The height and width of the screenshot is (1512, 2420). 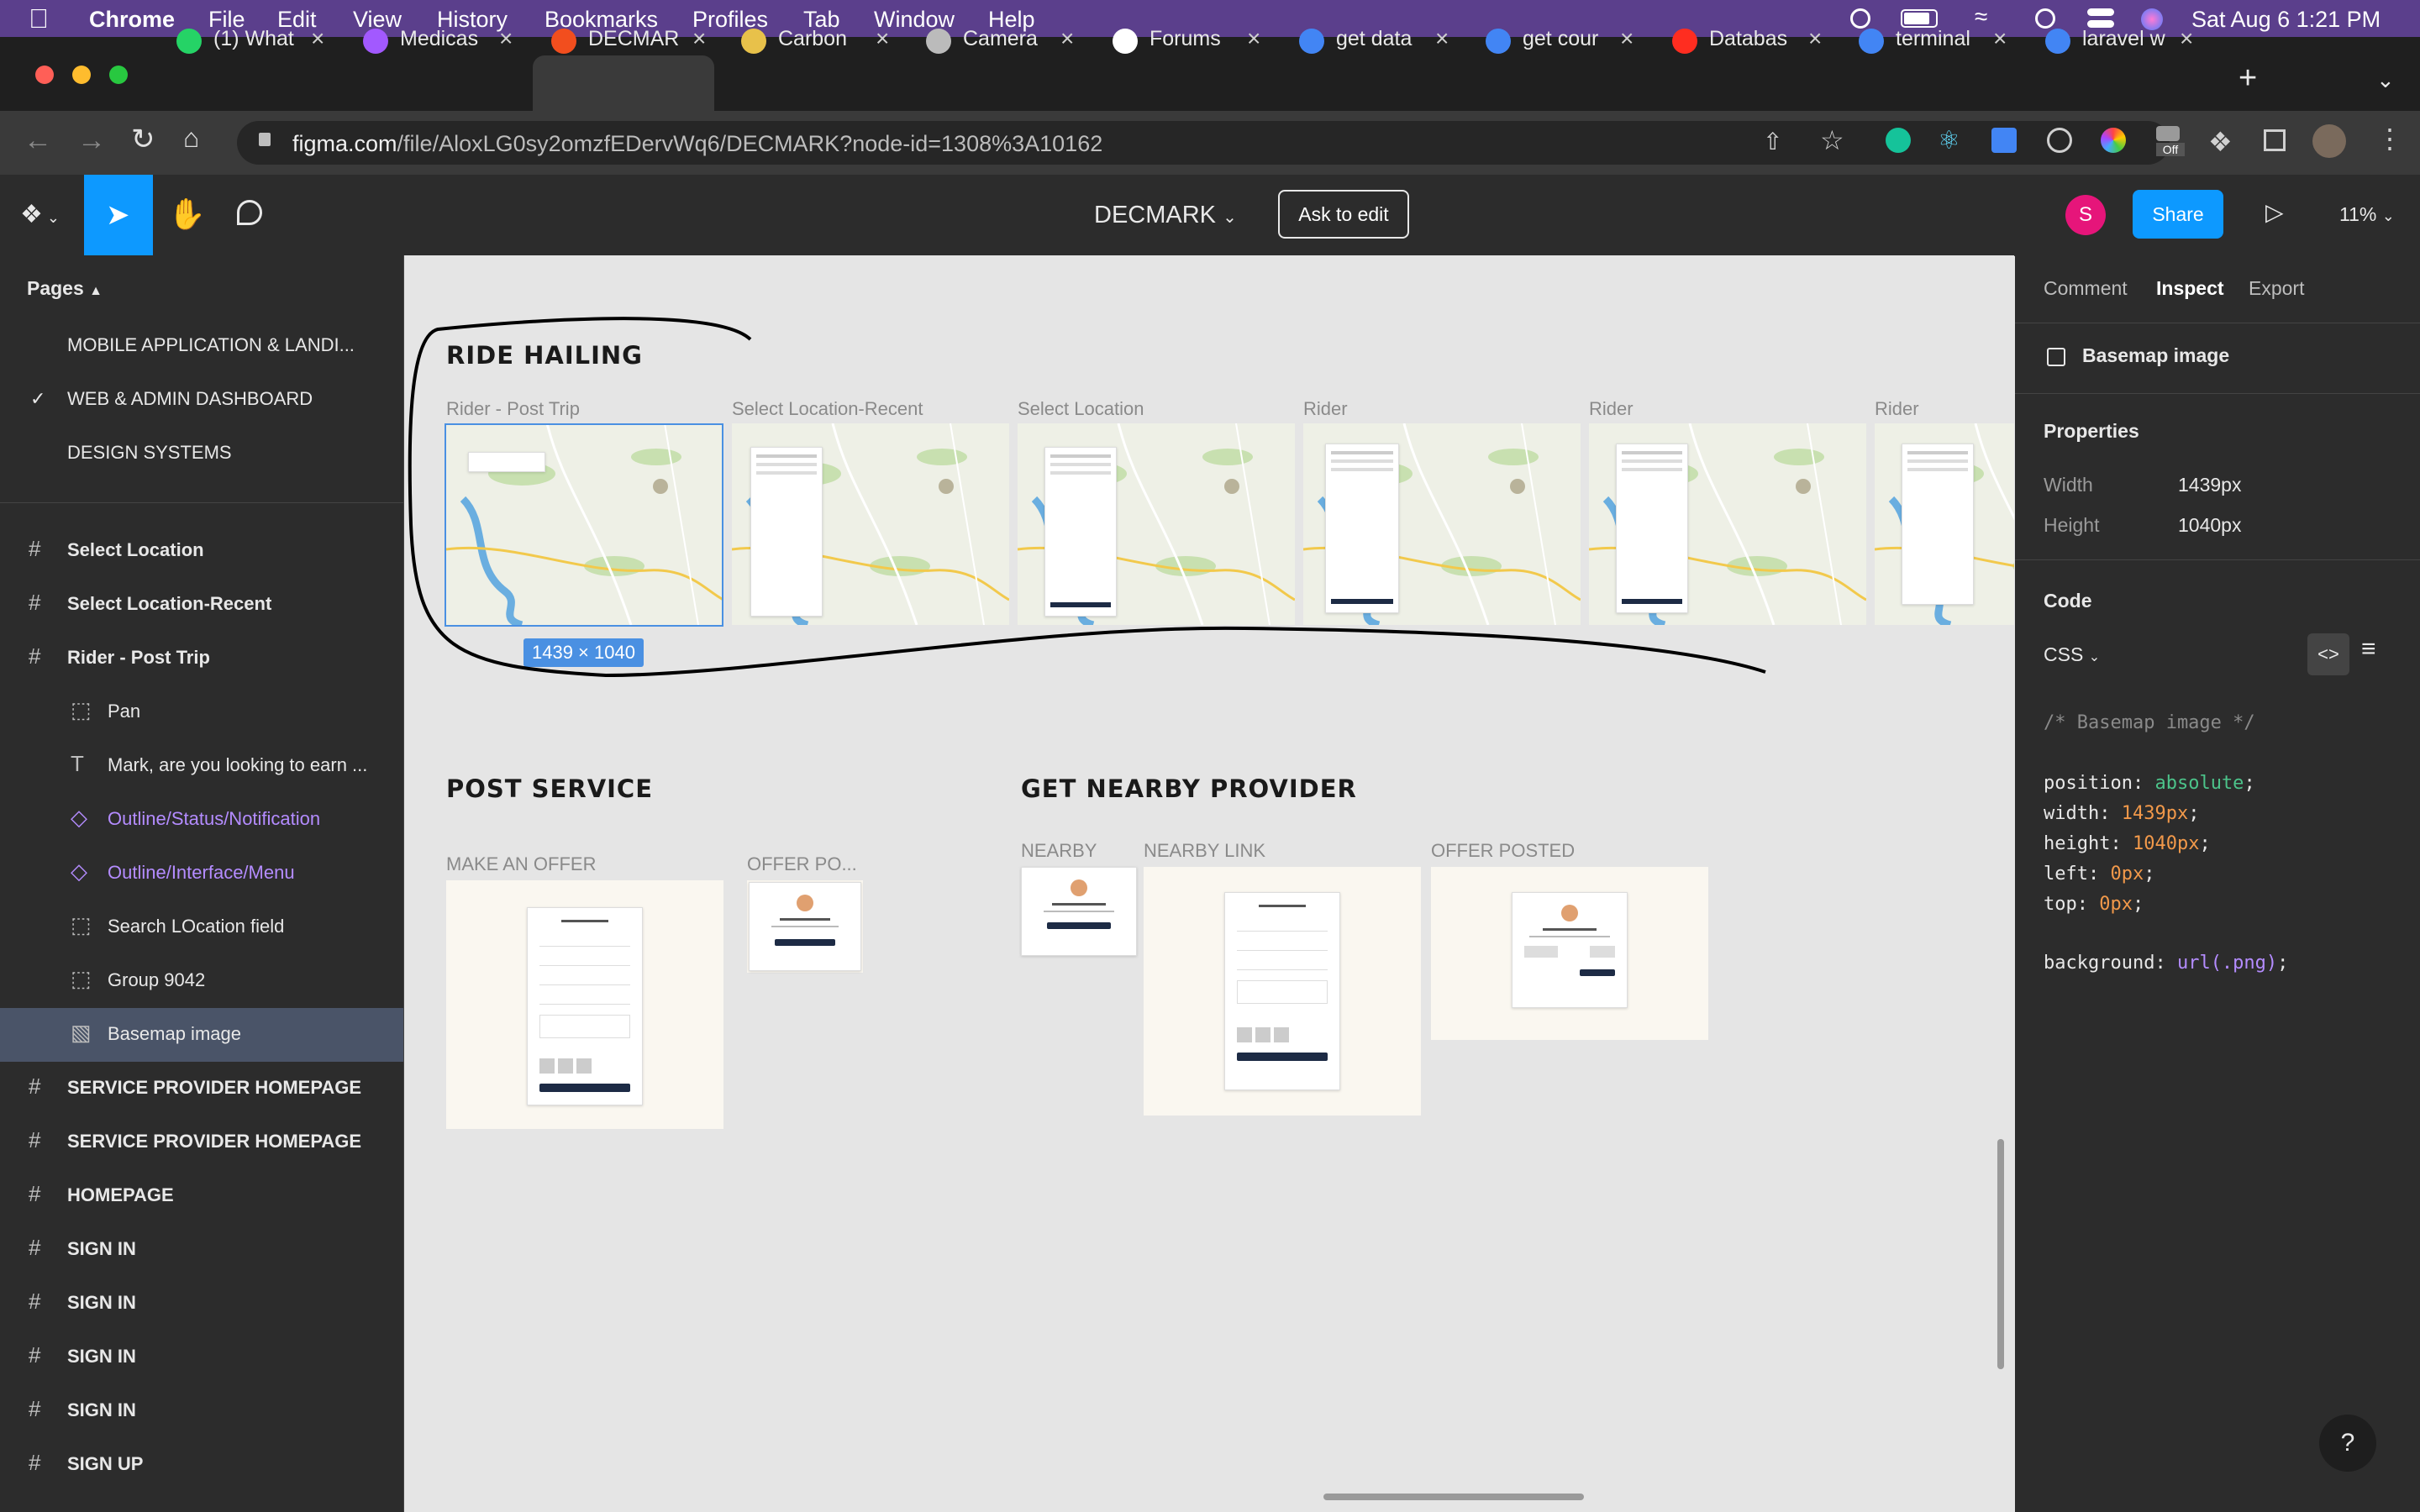 What do you see at coordinates (2367, 214) in the screenshot?
I see `zoom-level: 11% ⌄` at bounding box center [2367, 214].